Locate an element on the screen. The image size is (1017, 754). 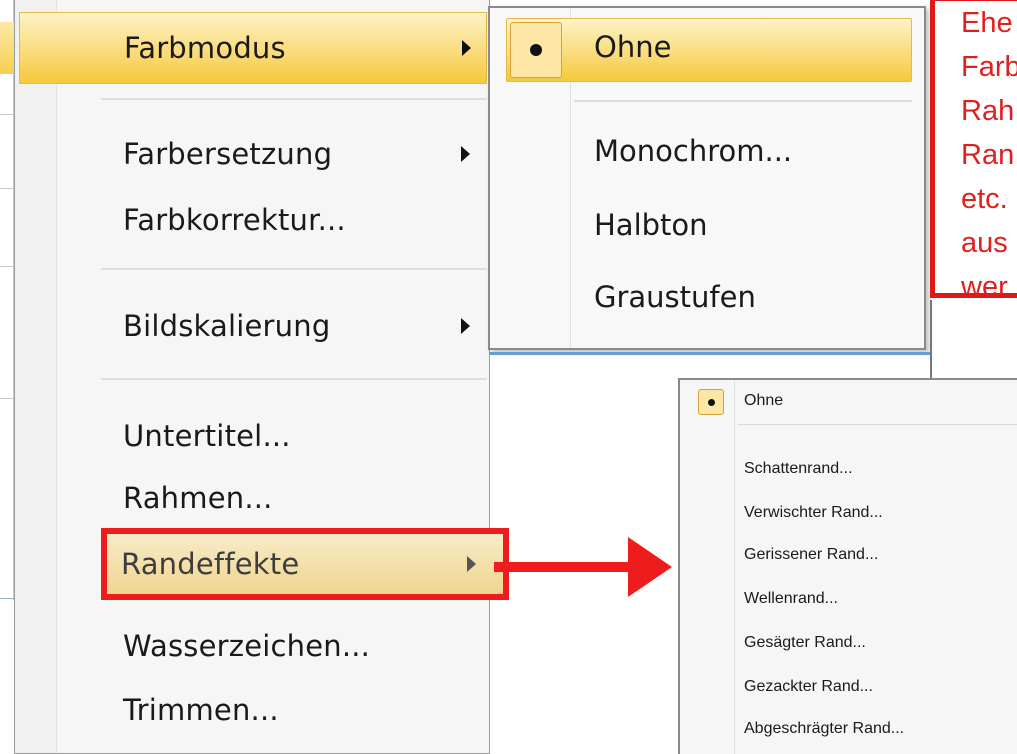
menu-item-randeffekte: Randeffekte is located at coordinates (305, 564).